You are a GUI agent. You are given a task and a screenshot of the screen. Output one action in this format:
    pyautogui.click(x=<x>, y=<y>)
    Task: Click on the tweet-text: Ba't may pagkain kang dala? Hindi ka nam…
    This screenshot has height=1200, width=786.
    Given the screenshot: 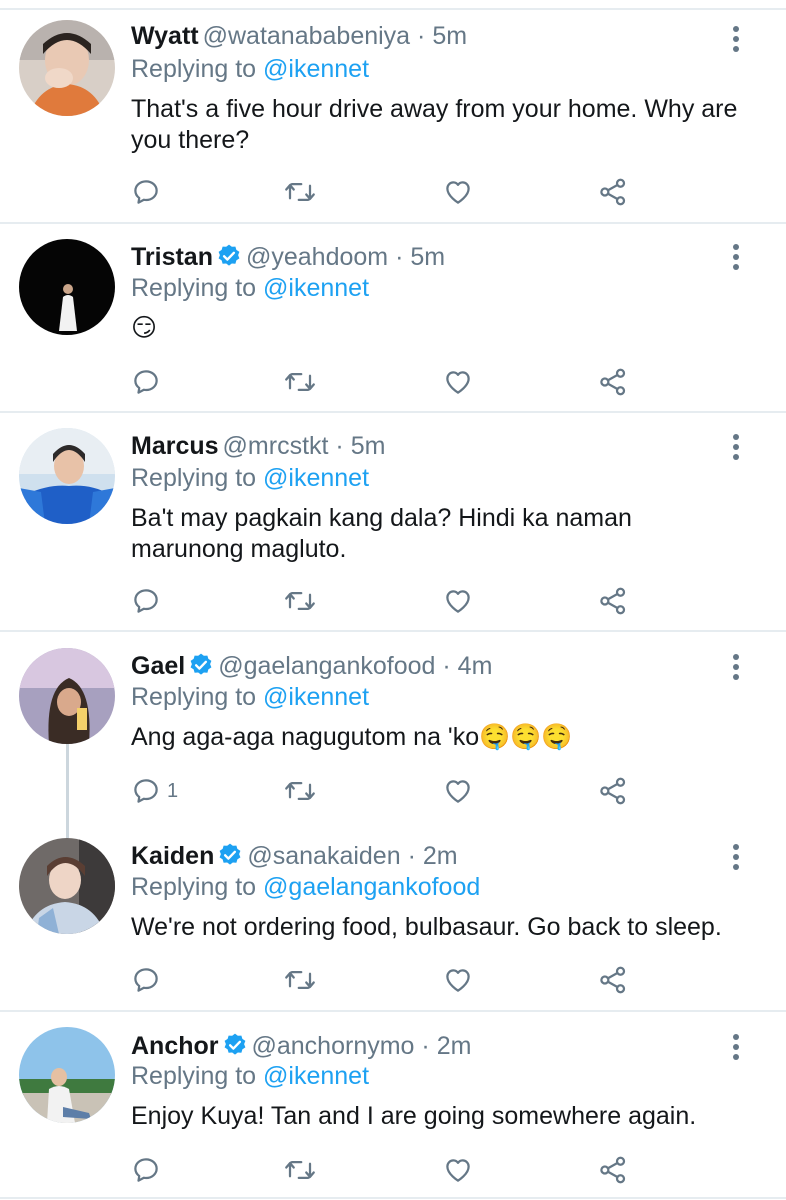 What is the action you would take?
    pyautogui.click(x=381, y=533)
    